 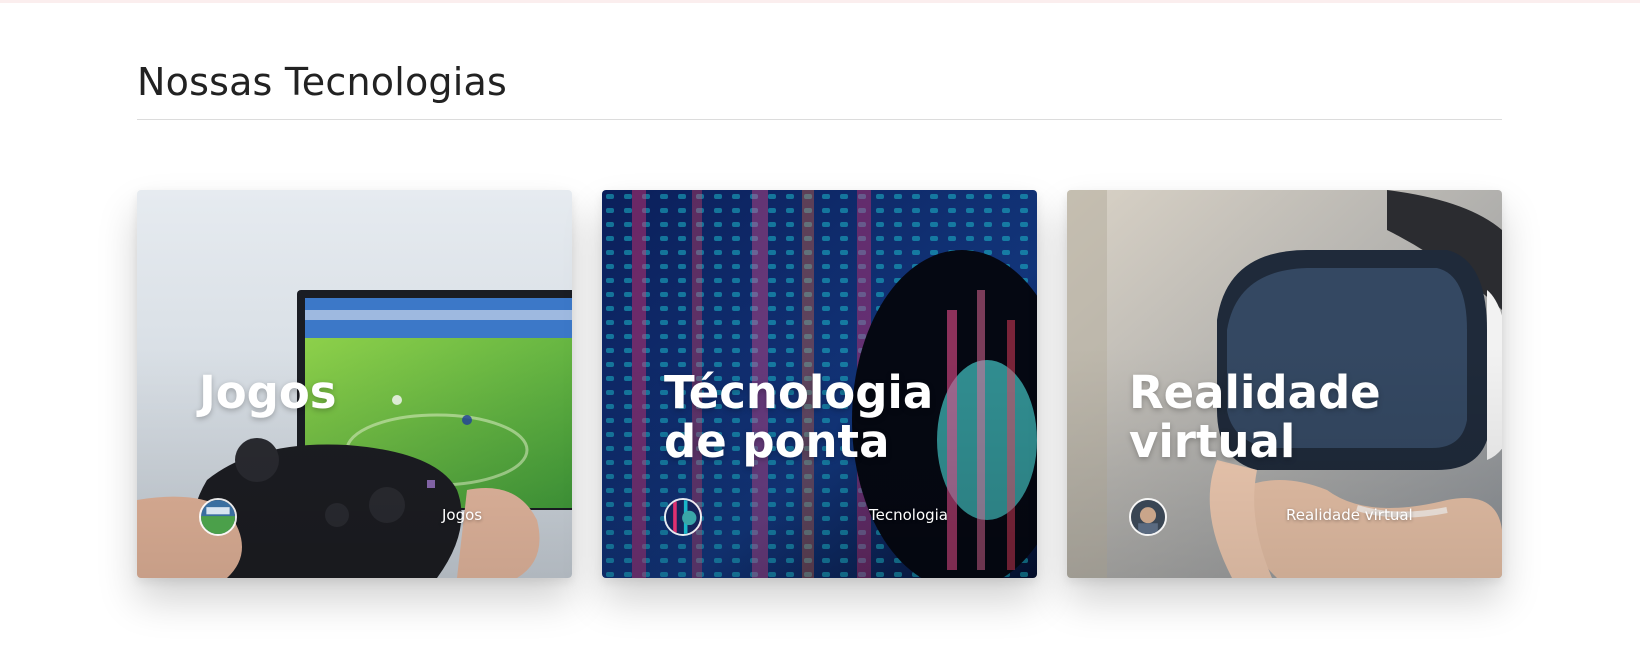 I want to click on card-category: Realidade virtual, so click(x=1349, y=515).